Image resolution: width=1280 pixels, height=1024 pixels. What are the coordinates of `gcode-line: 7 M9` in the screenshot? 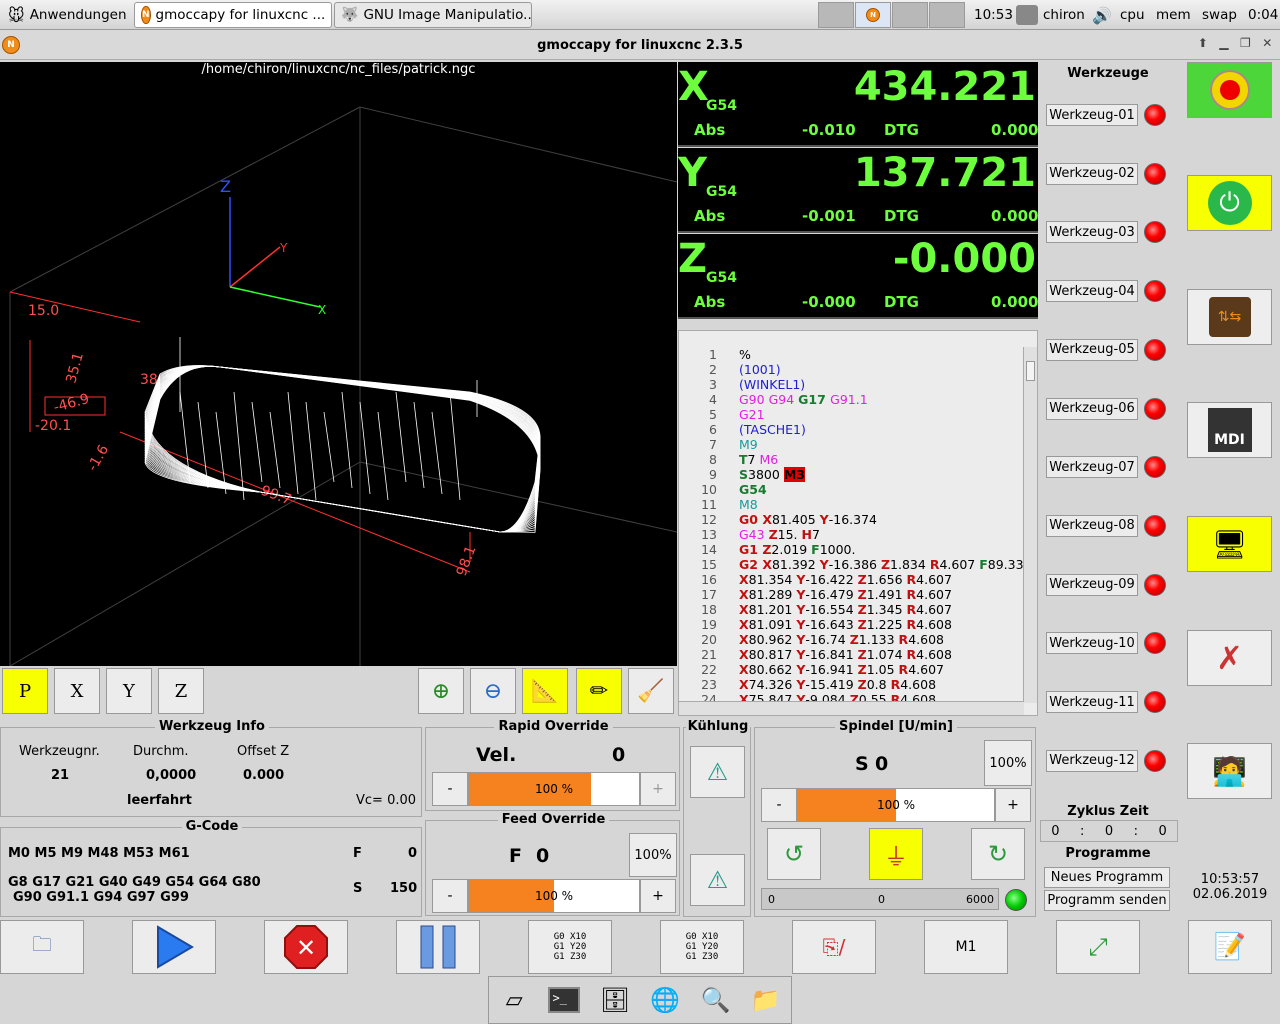 It's located at (851, 444).